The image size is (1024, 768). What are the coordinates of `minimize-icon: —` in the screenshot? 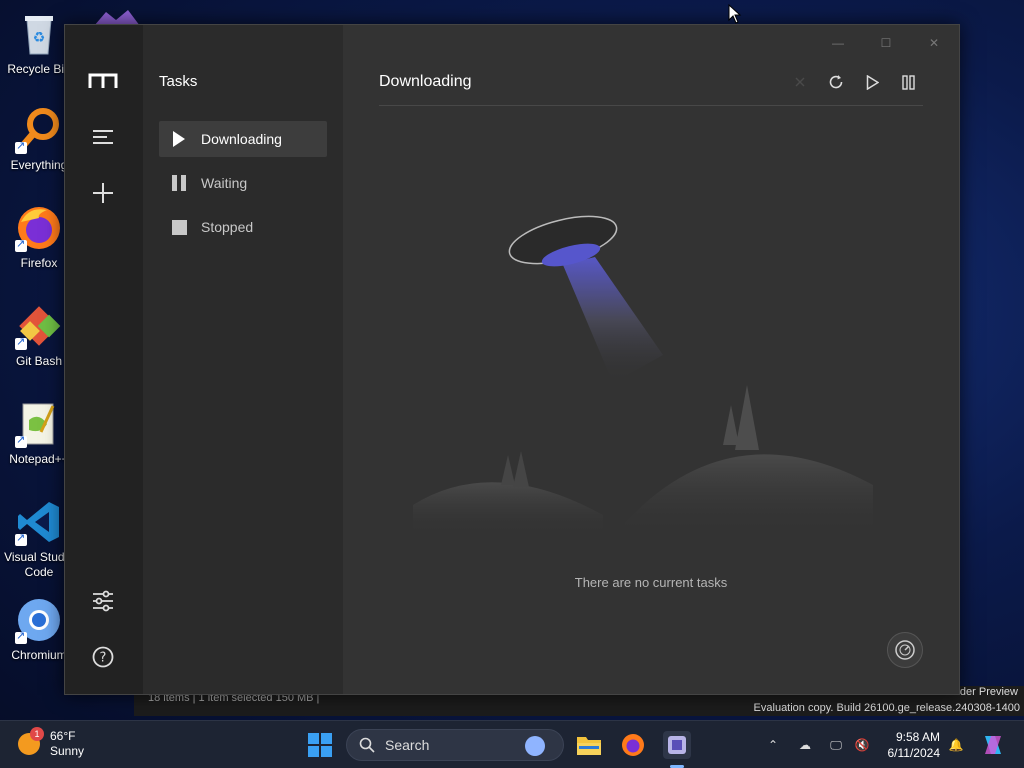 It's located at (838, 43).